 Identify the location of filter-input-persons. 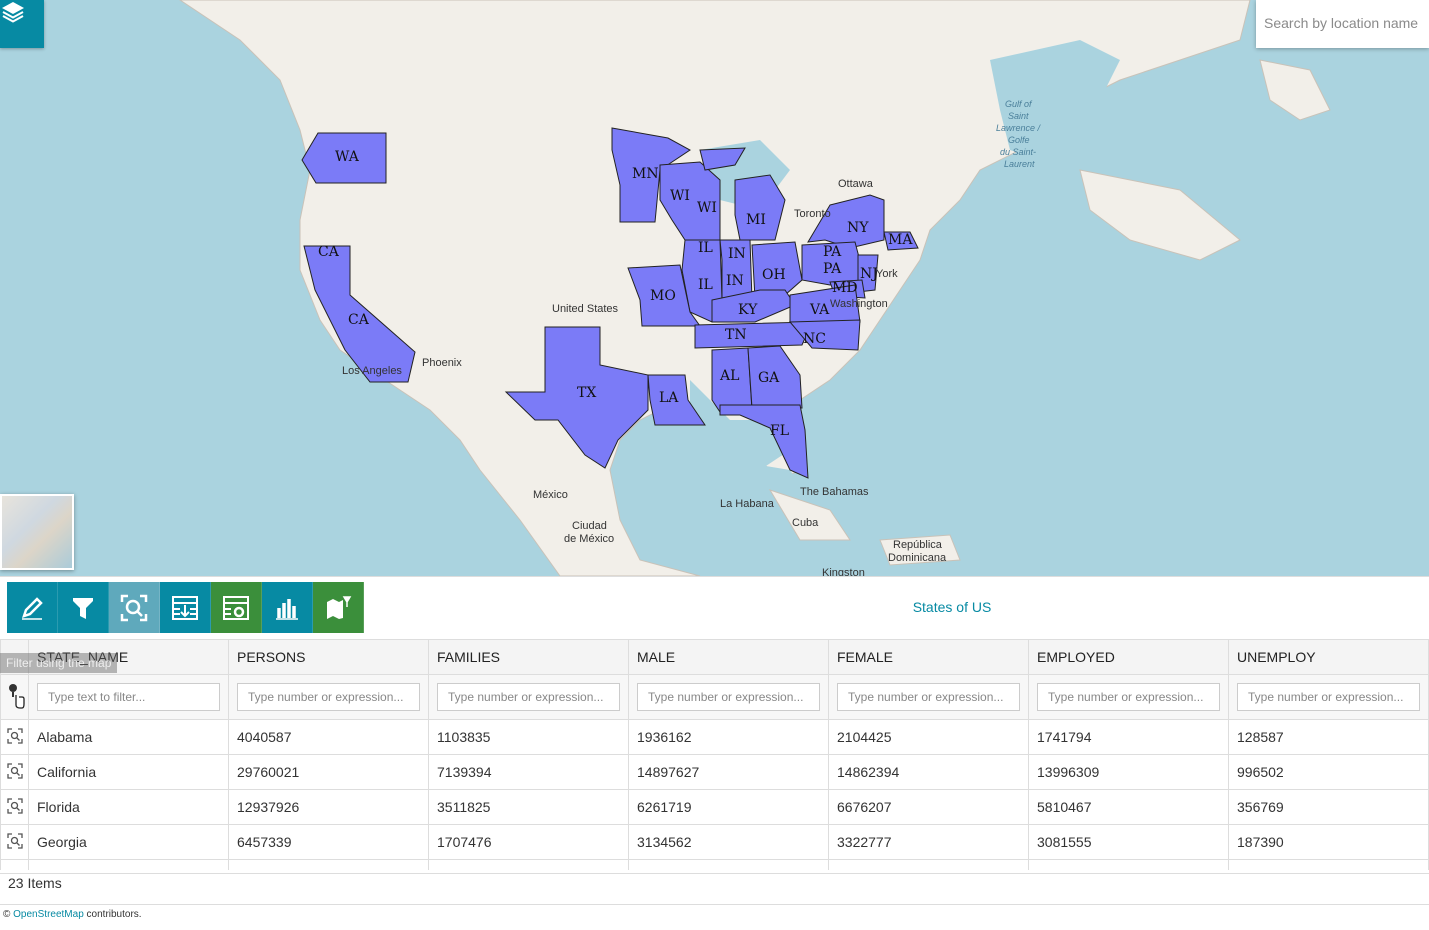
(328, 697).